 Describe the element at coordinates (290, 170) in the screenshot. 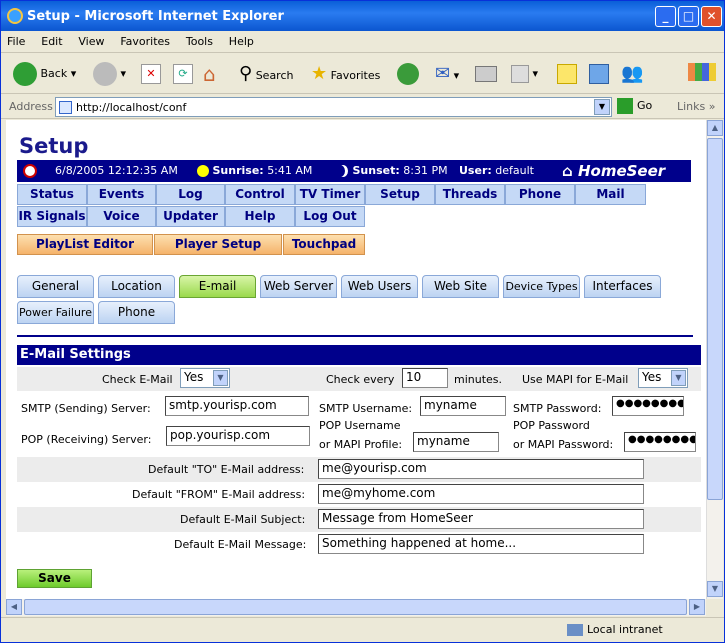

I see `sunrise-time: 5:41 AM` at that location.